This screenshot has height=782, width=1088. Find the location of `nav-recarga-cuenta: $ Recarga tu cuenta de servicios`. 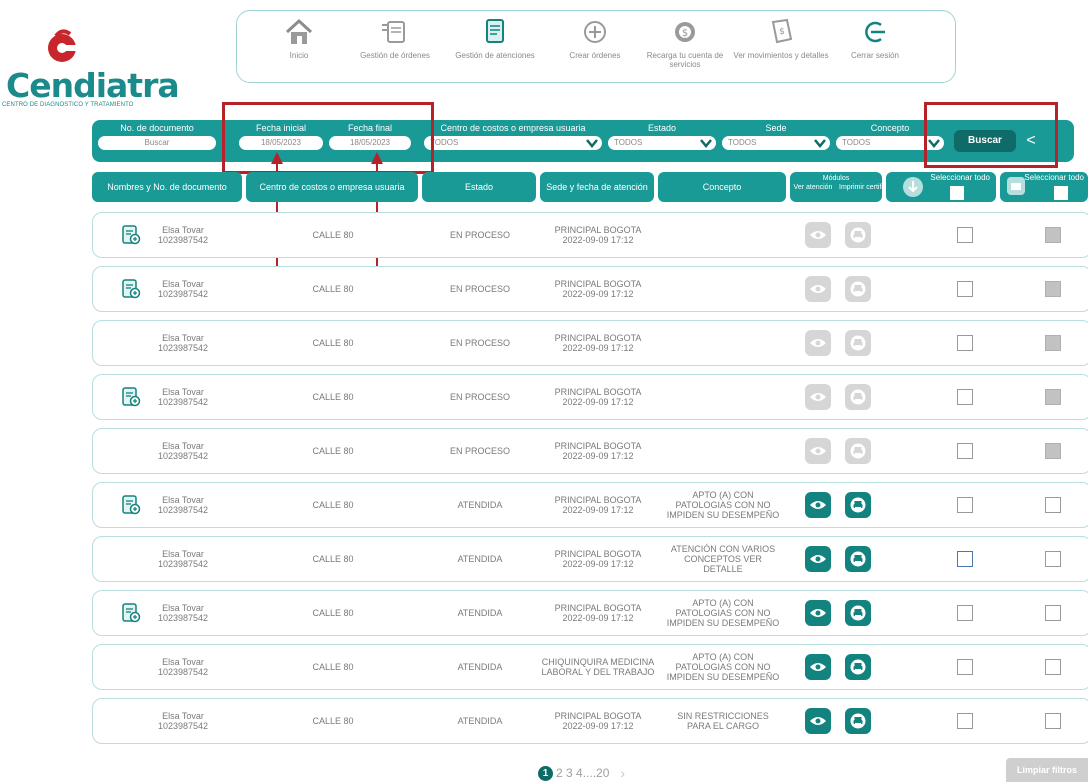

nav-recarga-cuenta: $ Recarga tu cuenta de servicios is located at coordinates (685, 43).